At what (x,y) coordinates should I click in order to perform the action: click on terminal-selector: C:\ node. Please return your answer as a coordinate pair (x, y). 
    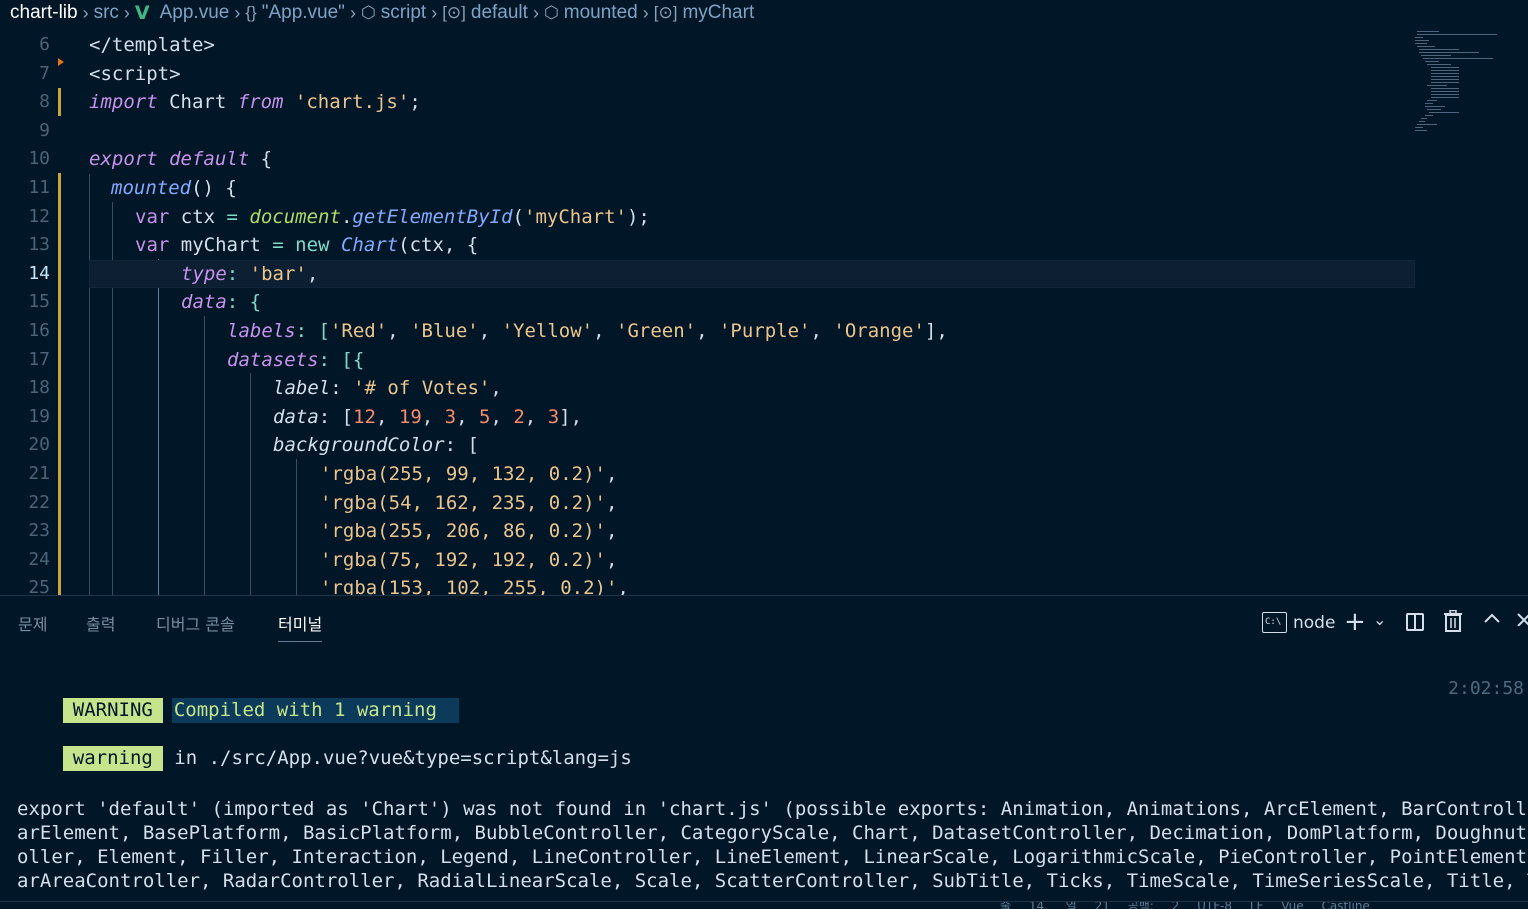
    Looking at the image, I should click on (1298, 622).